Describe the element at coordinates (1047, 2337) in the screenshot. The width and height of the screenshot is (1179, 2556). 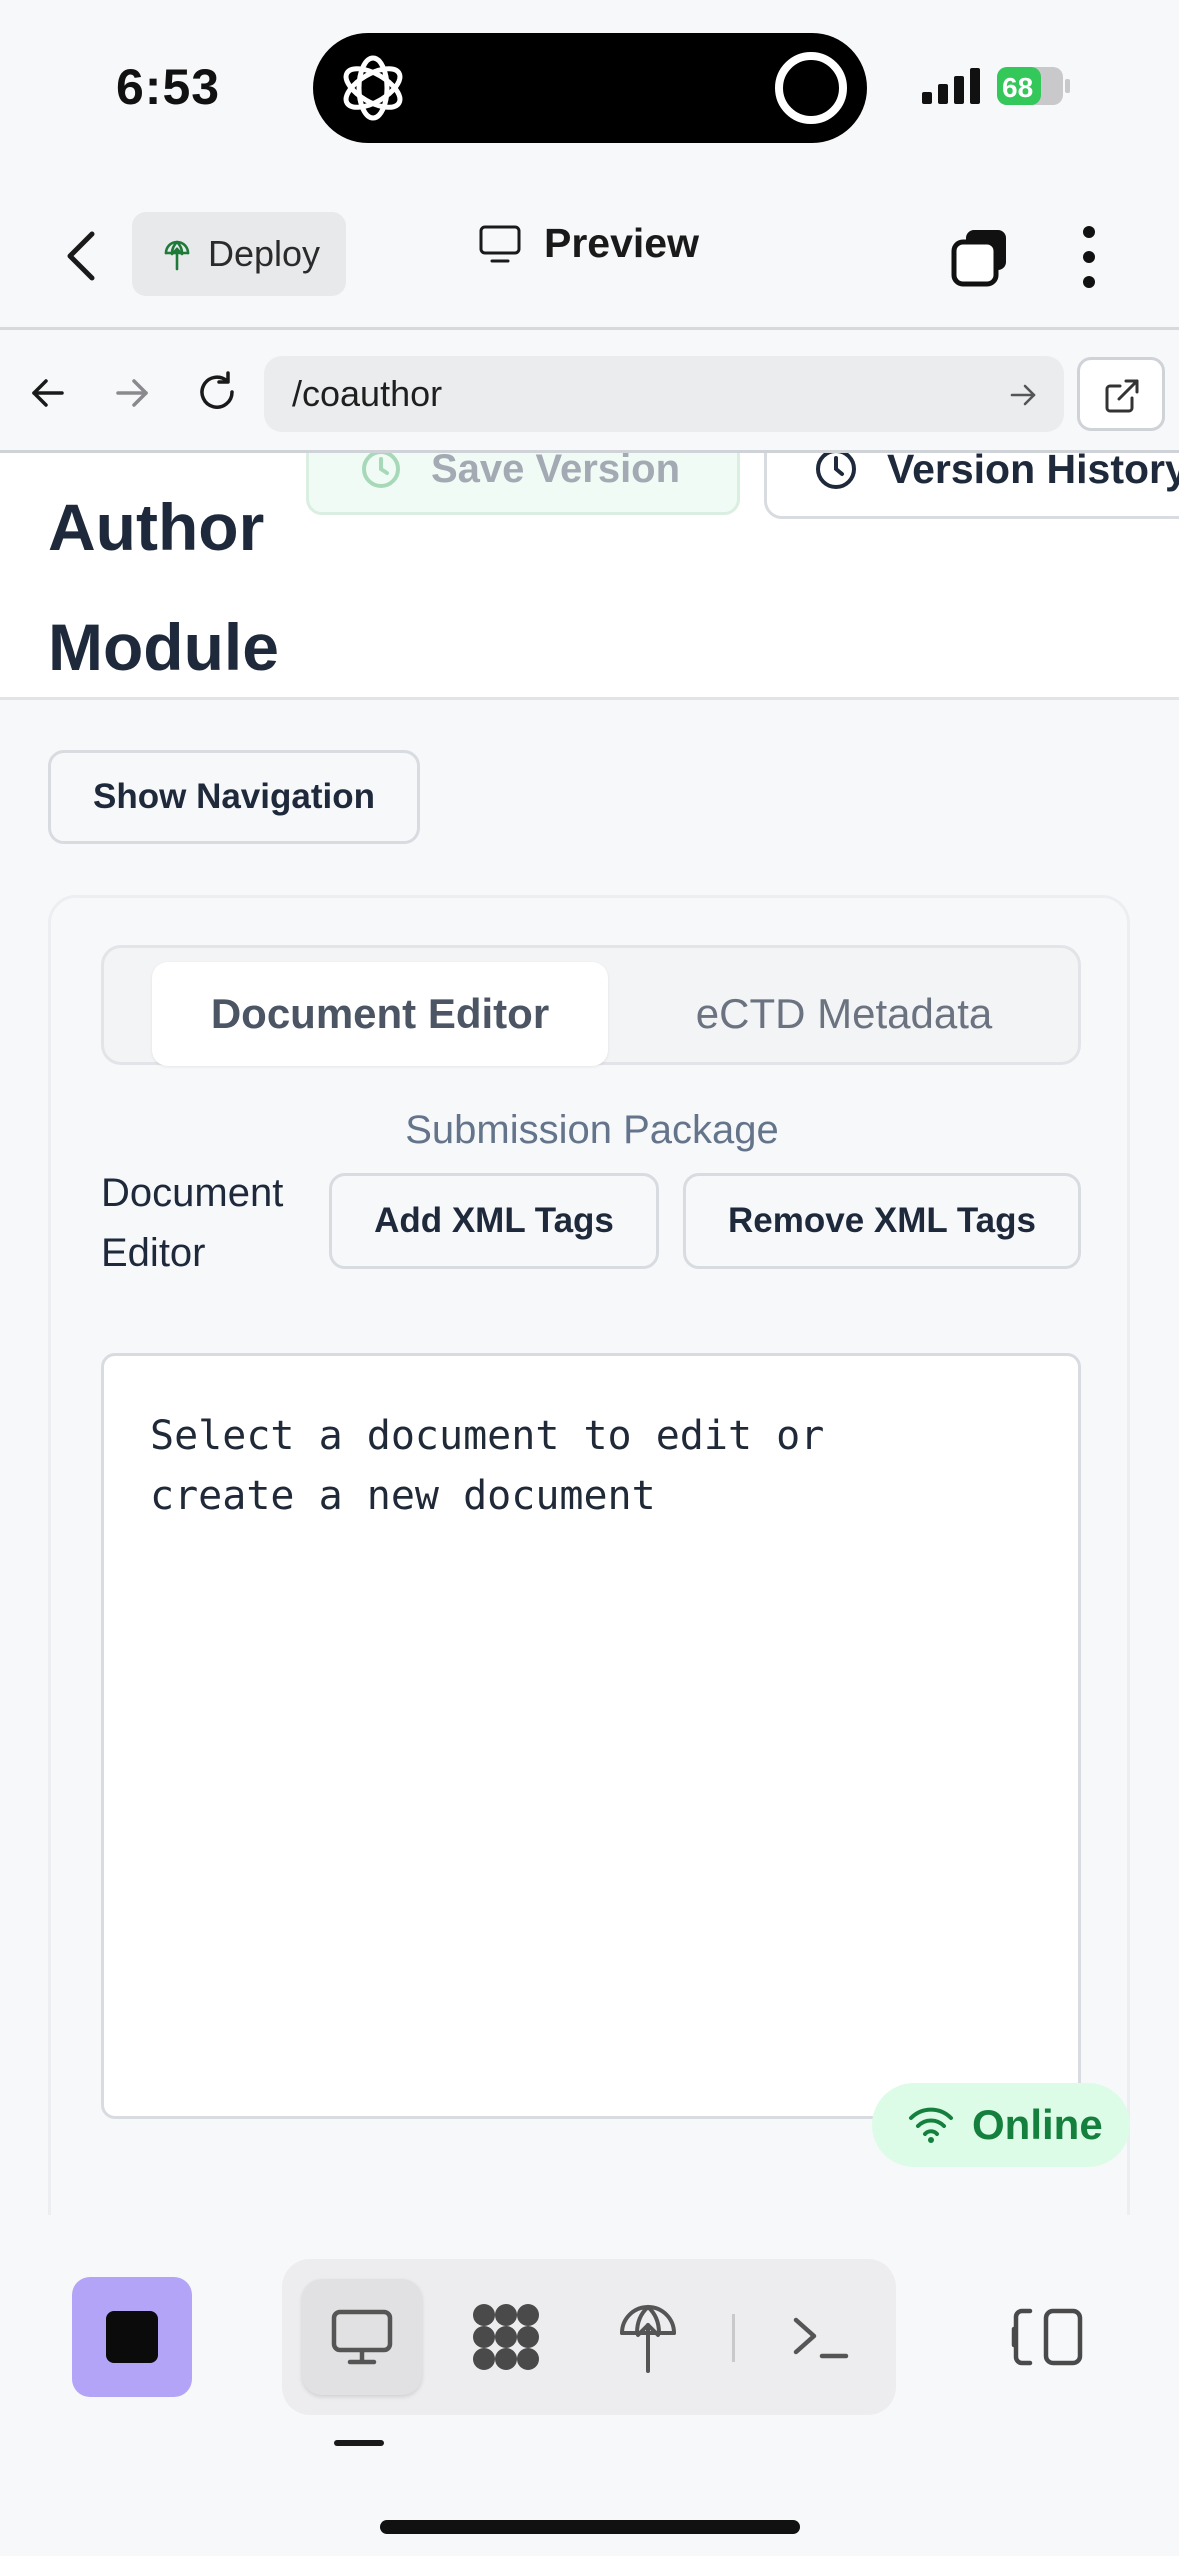
I see `sidebar-toggle-icon` at that location.